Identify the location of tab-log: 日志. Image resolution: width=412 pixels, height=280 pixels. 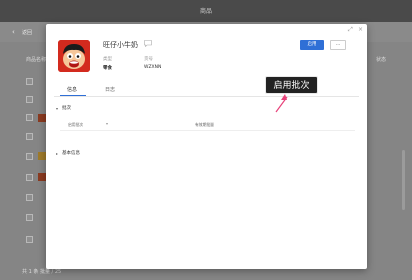
(110, 89).